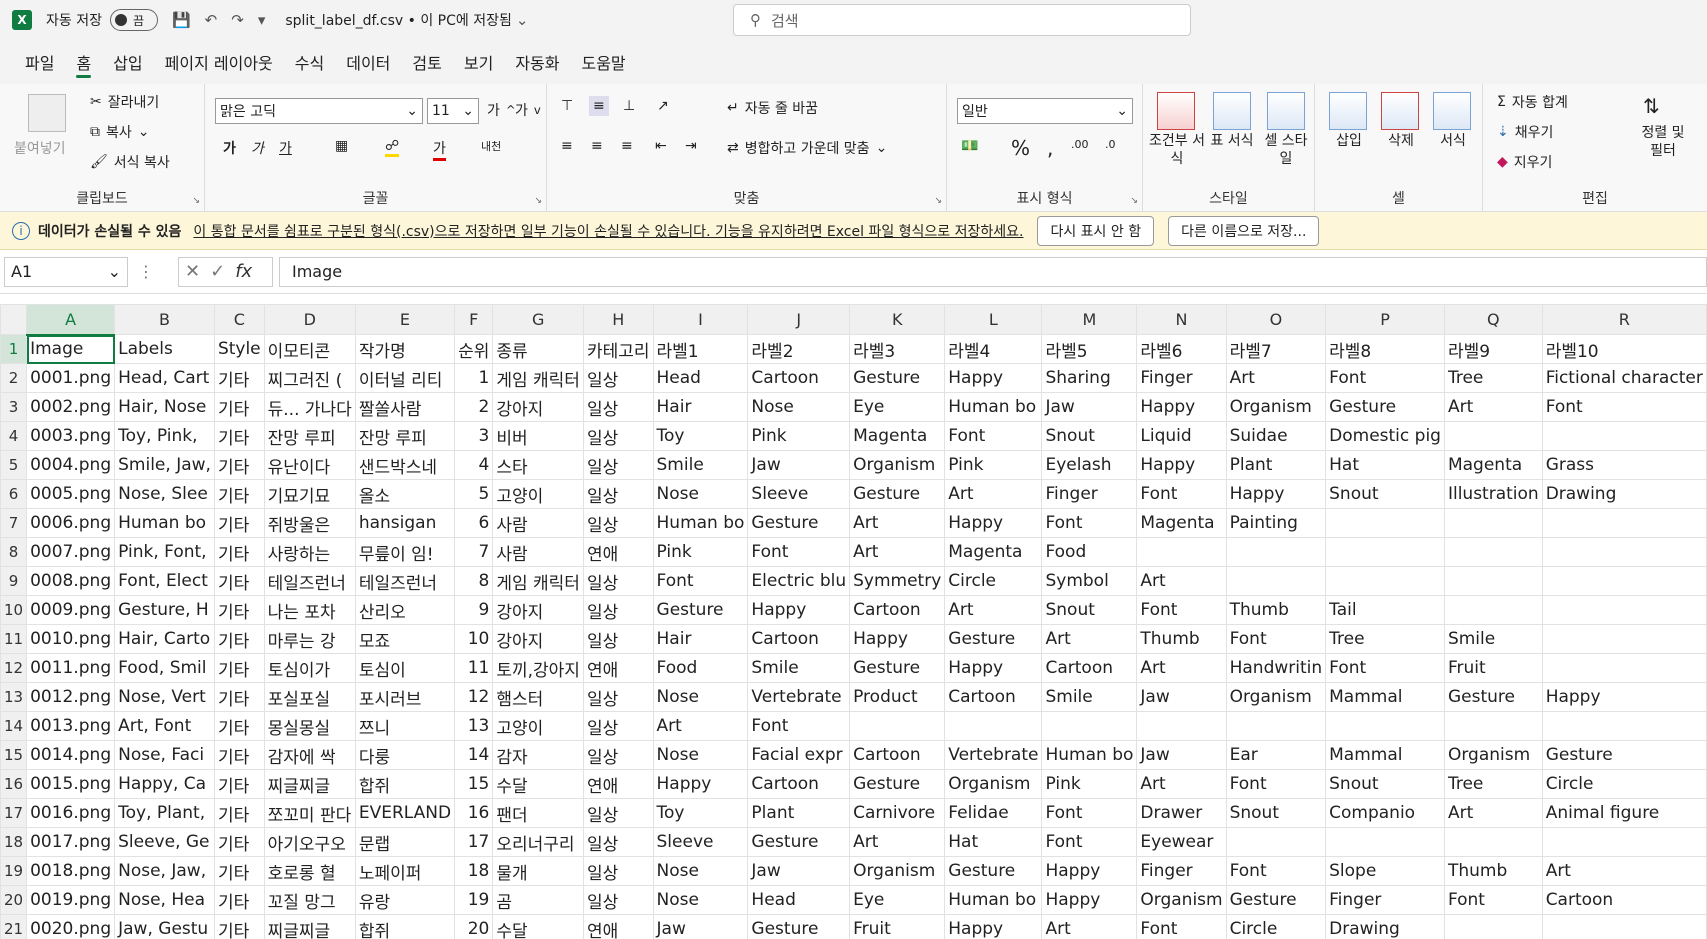 This screenshot has height=939, width=1707. Describe the element at coordinates (239, 552) in the screenshot. I see `cell-c8: 기타` at that location.